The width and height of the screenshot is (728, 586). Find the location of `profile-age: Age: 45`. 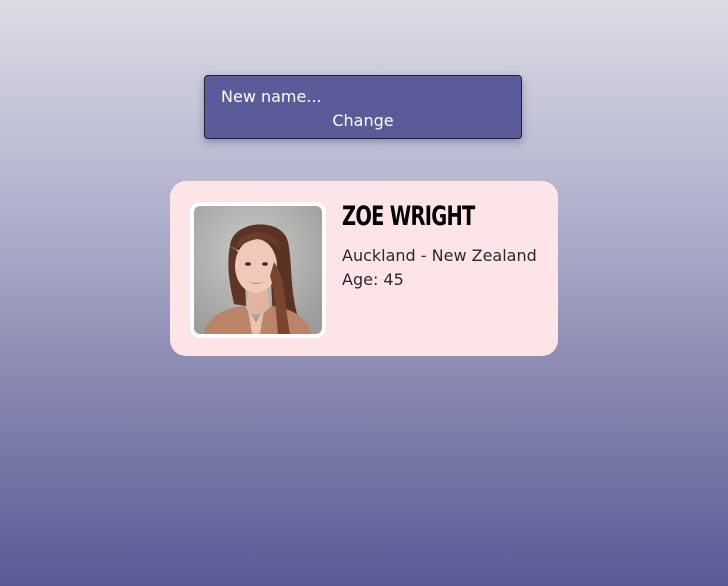

profile-age: Age: 45 is located at coordinates (373, 279).